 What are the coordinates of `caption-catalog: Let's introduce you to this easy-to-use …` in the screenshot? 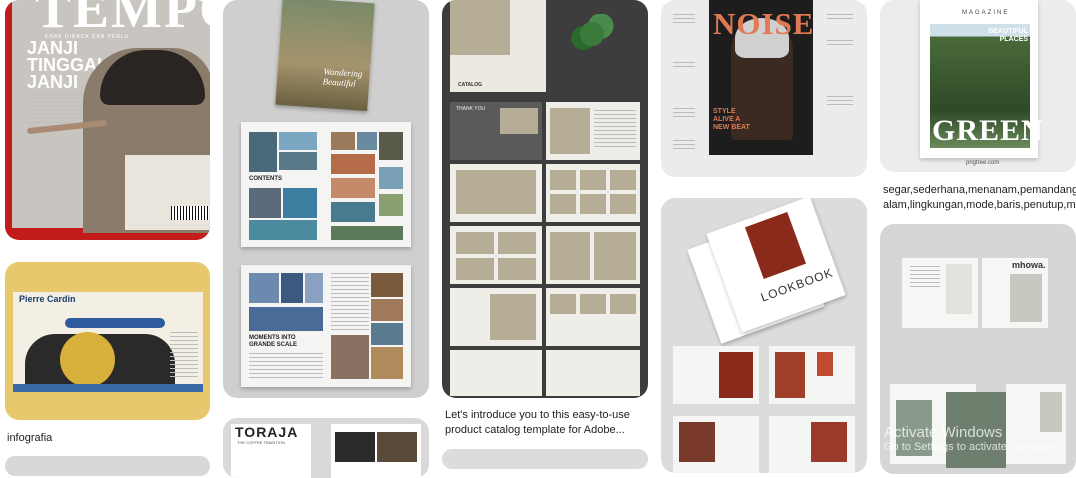 It's located at (545, 423).